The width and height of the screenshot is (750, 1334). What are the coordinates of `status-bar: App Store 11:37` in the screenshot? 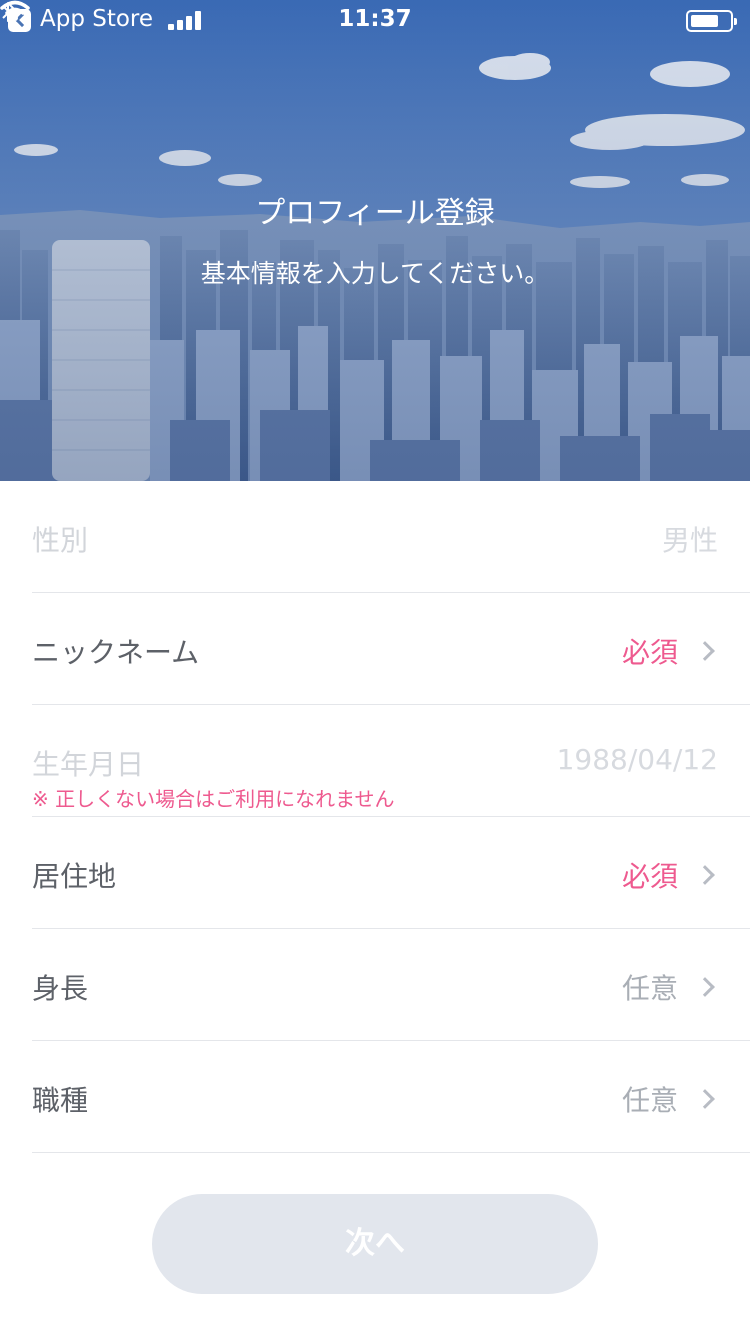 It's located at (375, 20).